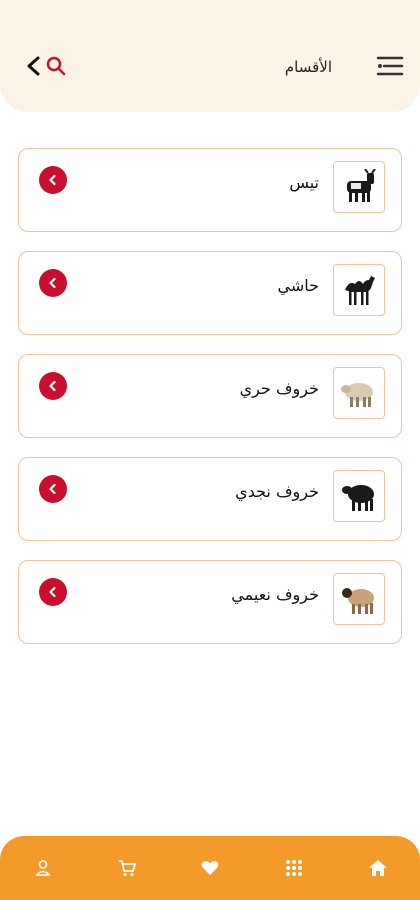 The image size is (420, 900). Describe the element at coordinates (308, 67) in the screenshot. I see `page-title: الأقسام` at that location.